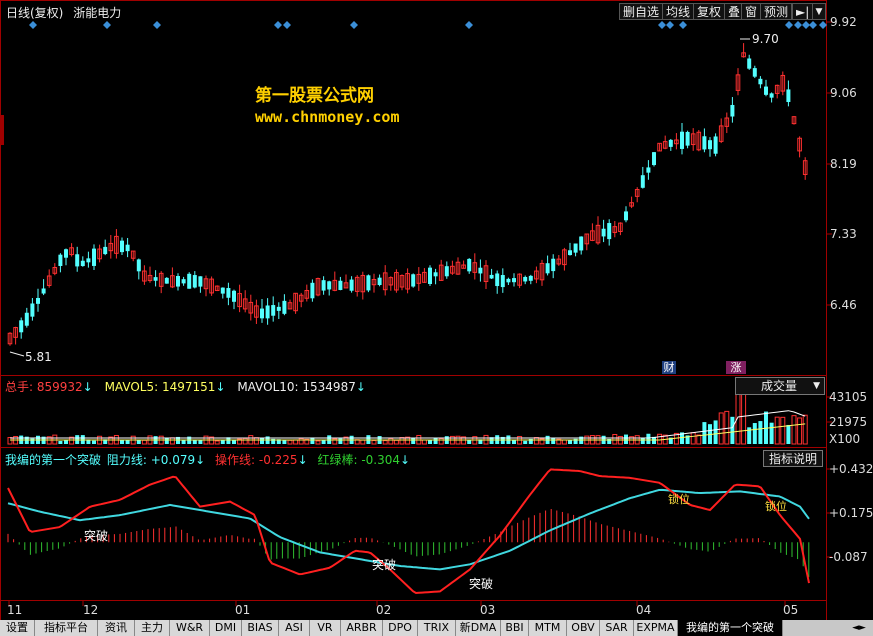  What do you see at coordinates (66, 628) in the screenshot?
I see `tab-2: 指标平台` at bounding box center [66, 628].